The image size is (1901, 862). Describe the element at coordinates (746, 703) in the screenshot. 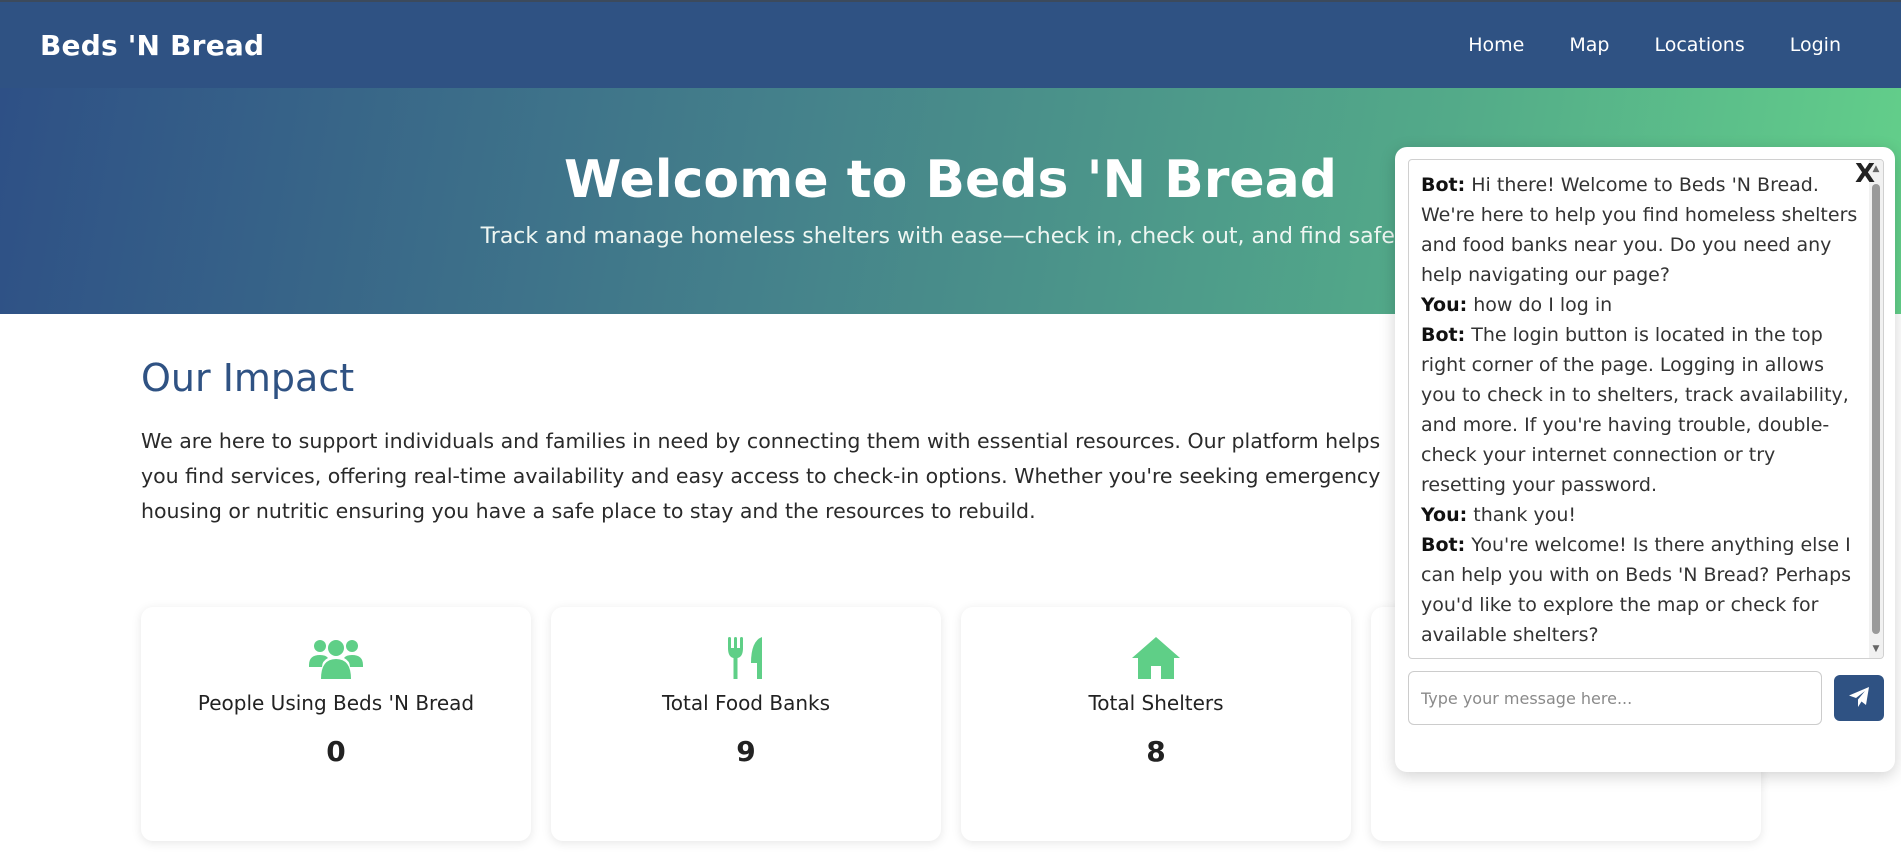

I see `stat-label: Total Food Banks` at that location.